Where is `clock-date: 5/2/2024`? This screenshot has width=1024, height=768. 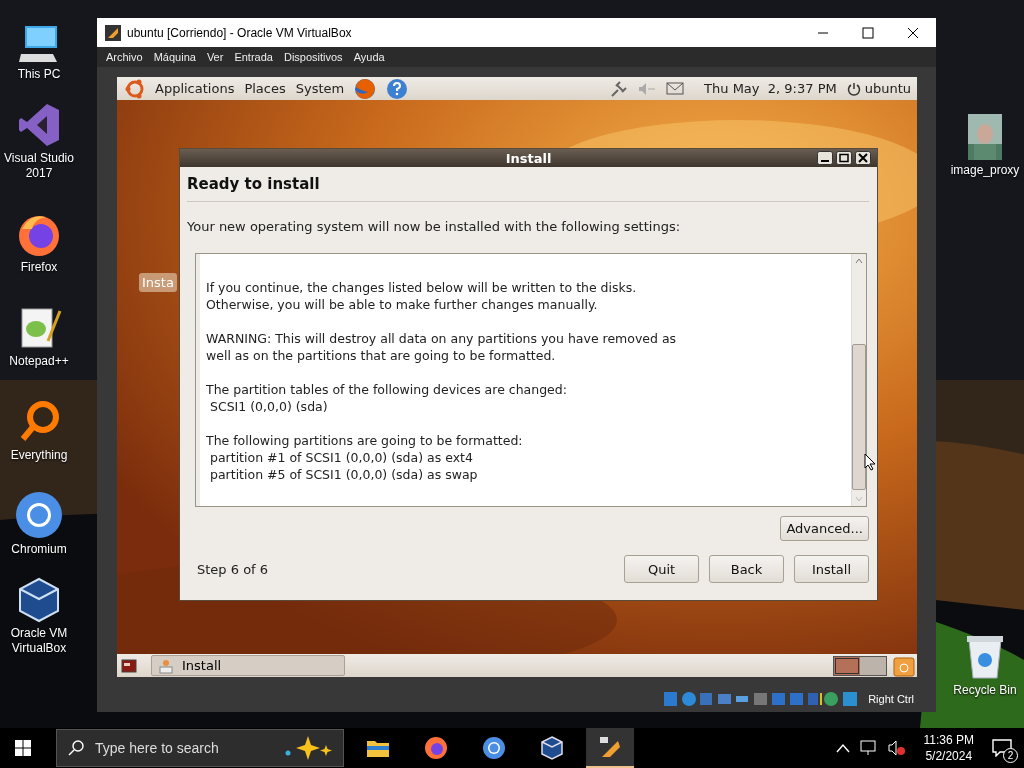
clock-date: 5/2/2024 is located at coordinates (949, 756).